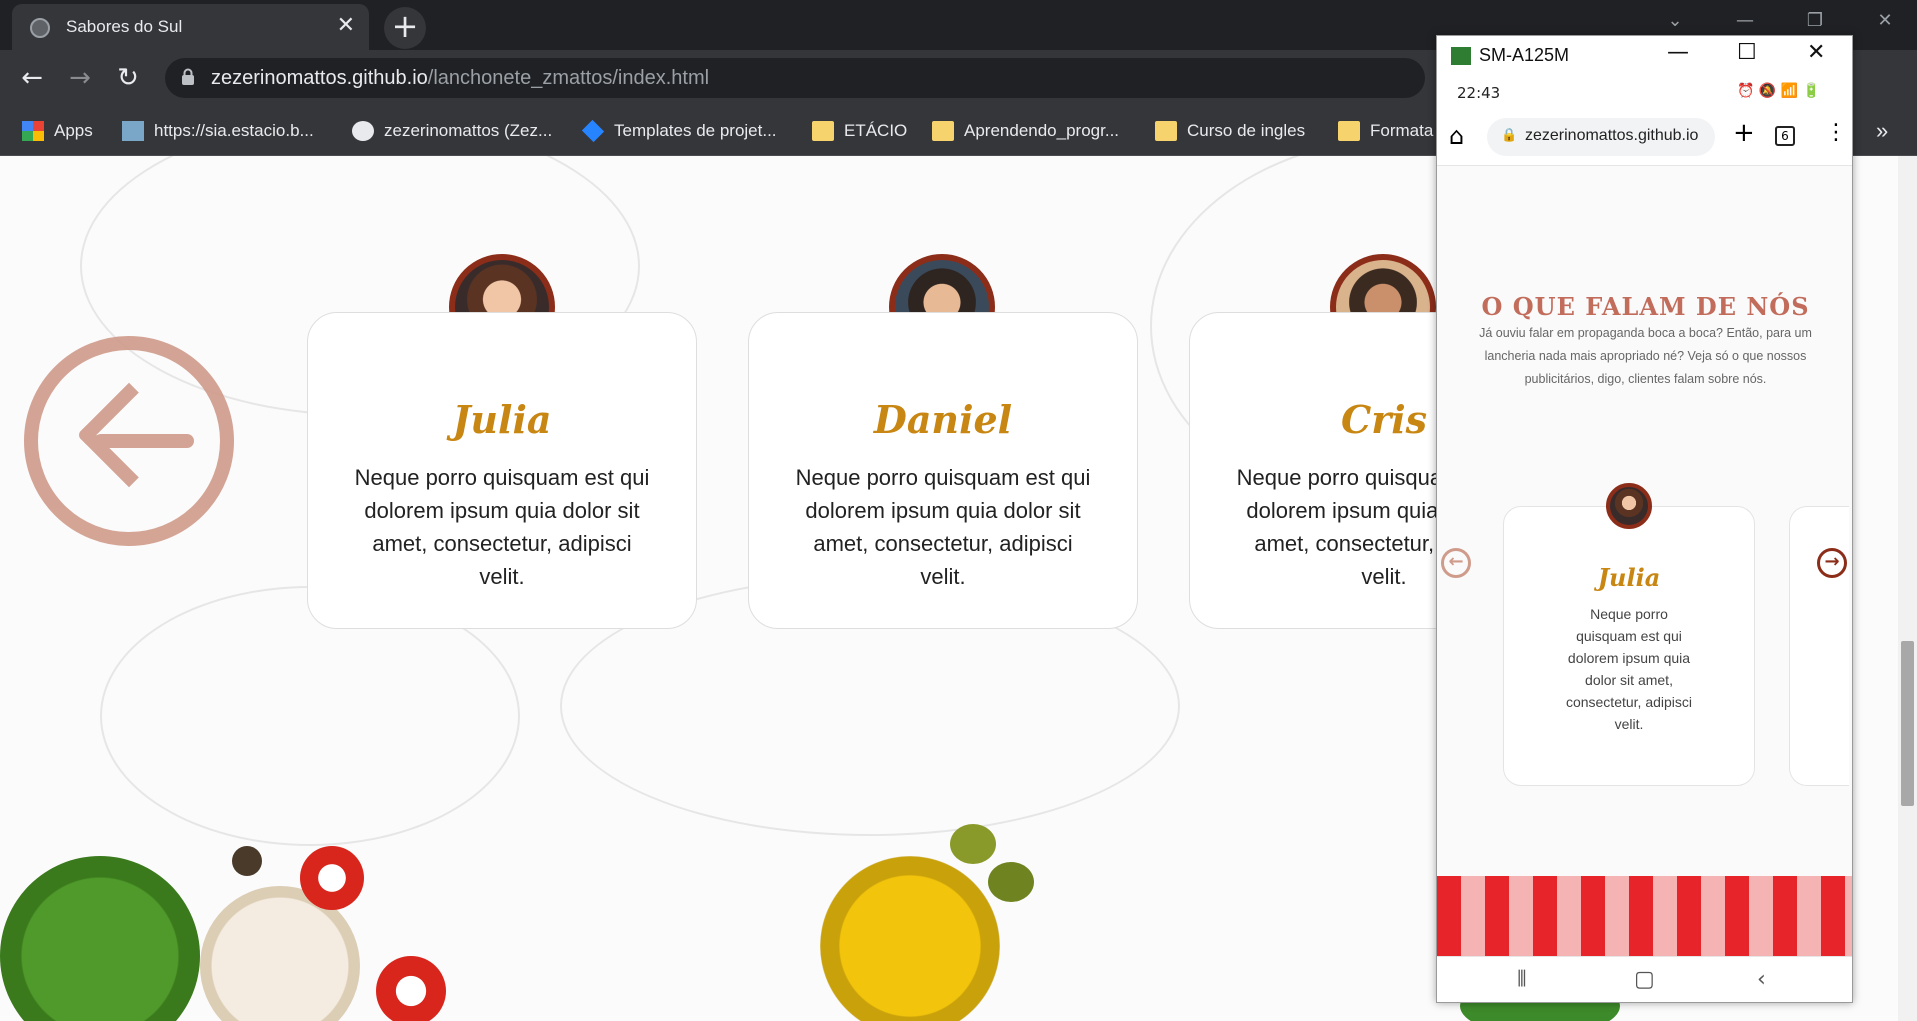 Image resolution: width=1917 pixels, height=1021 pixels. Describe the element at coordinates (100, 938) in the screenshot. I see `basil-image` at that location.